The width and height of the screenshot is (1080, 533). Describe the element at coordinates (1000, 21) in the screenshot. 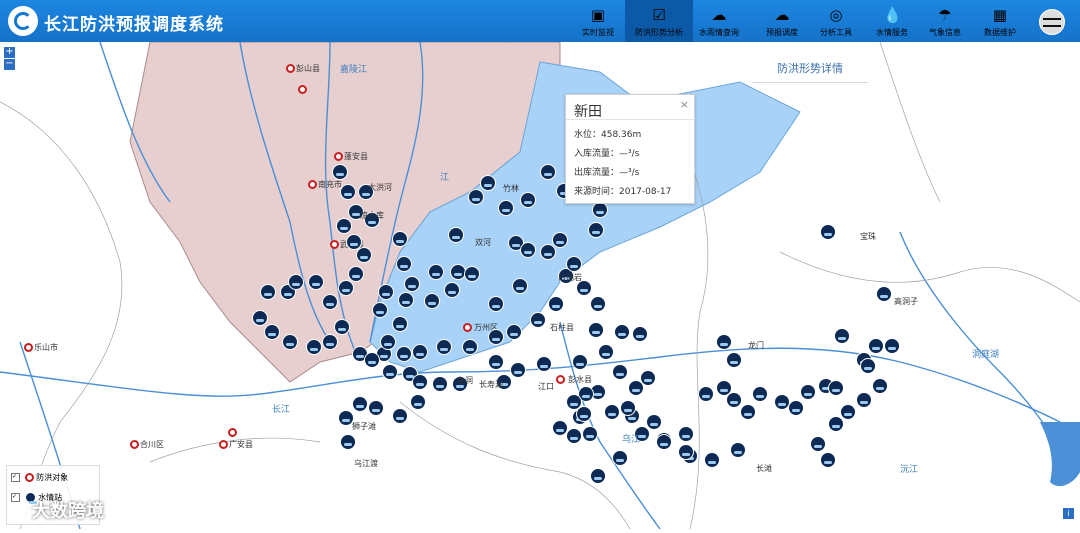

I see `nav-tab: ▦ 数据维护` at that location.